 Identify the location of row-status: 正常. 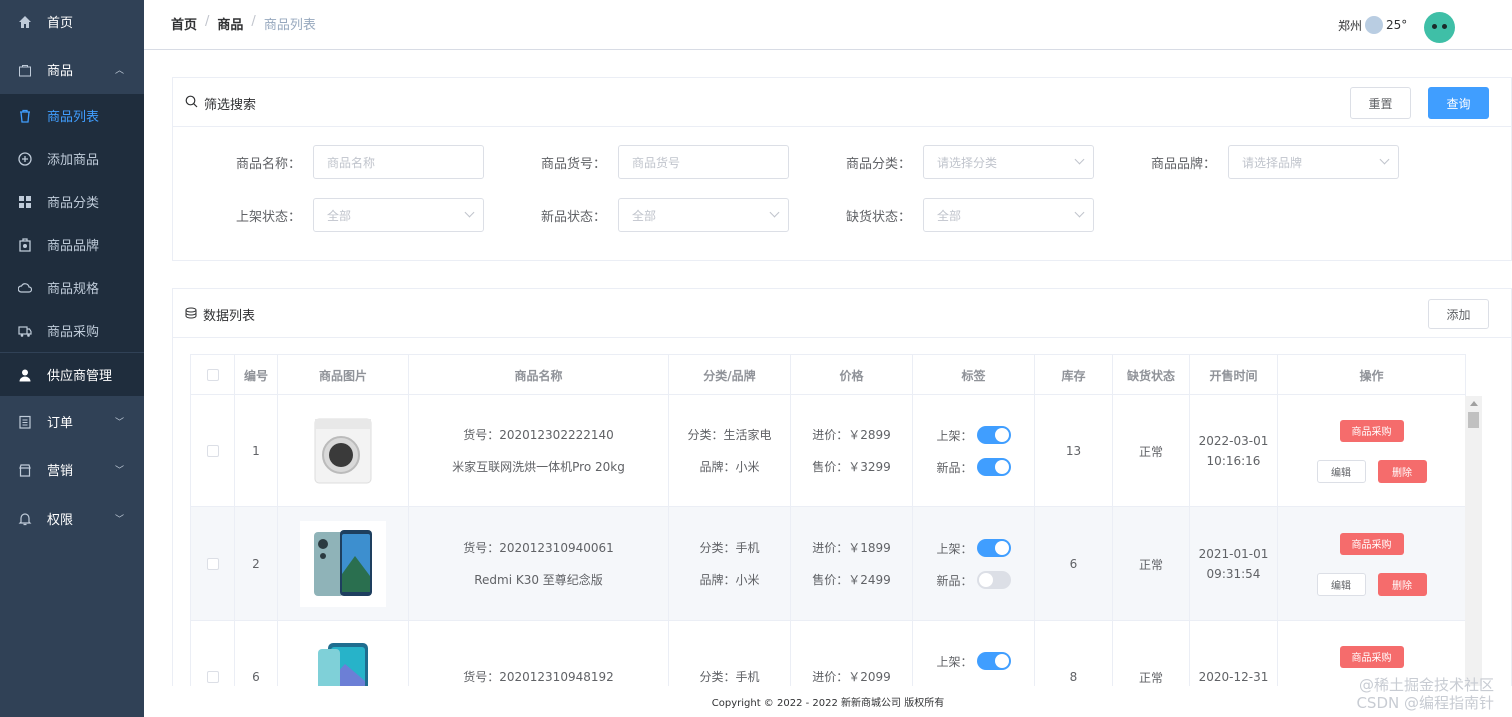
(1151, 451).